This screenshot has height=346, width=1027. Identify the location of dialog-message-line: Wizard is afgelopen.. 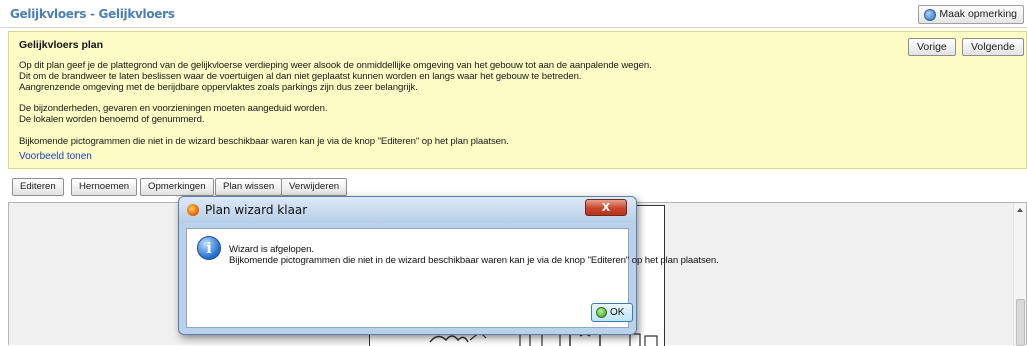
(271, 249).